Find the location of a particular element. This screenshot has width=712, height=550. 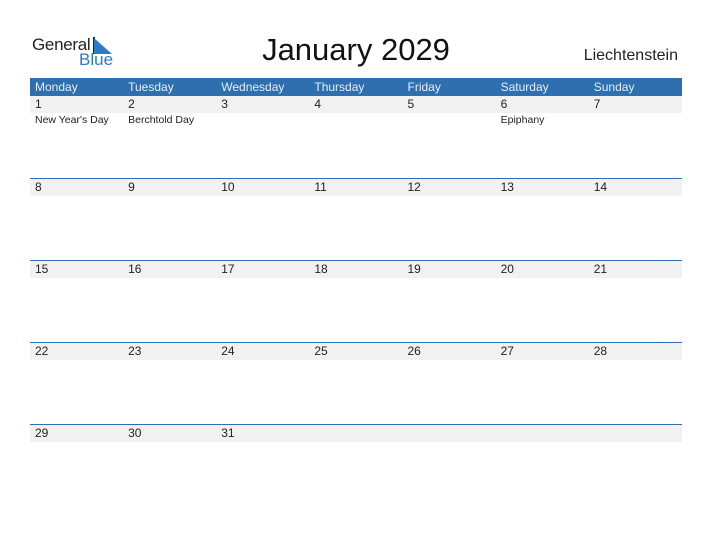

day-number: 2 is located at coordinates (131, 104).